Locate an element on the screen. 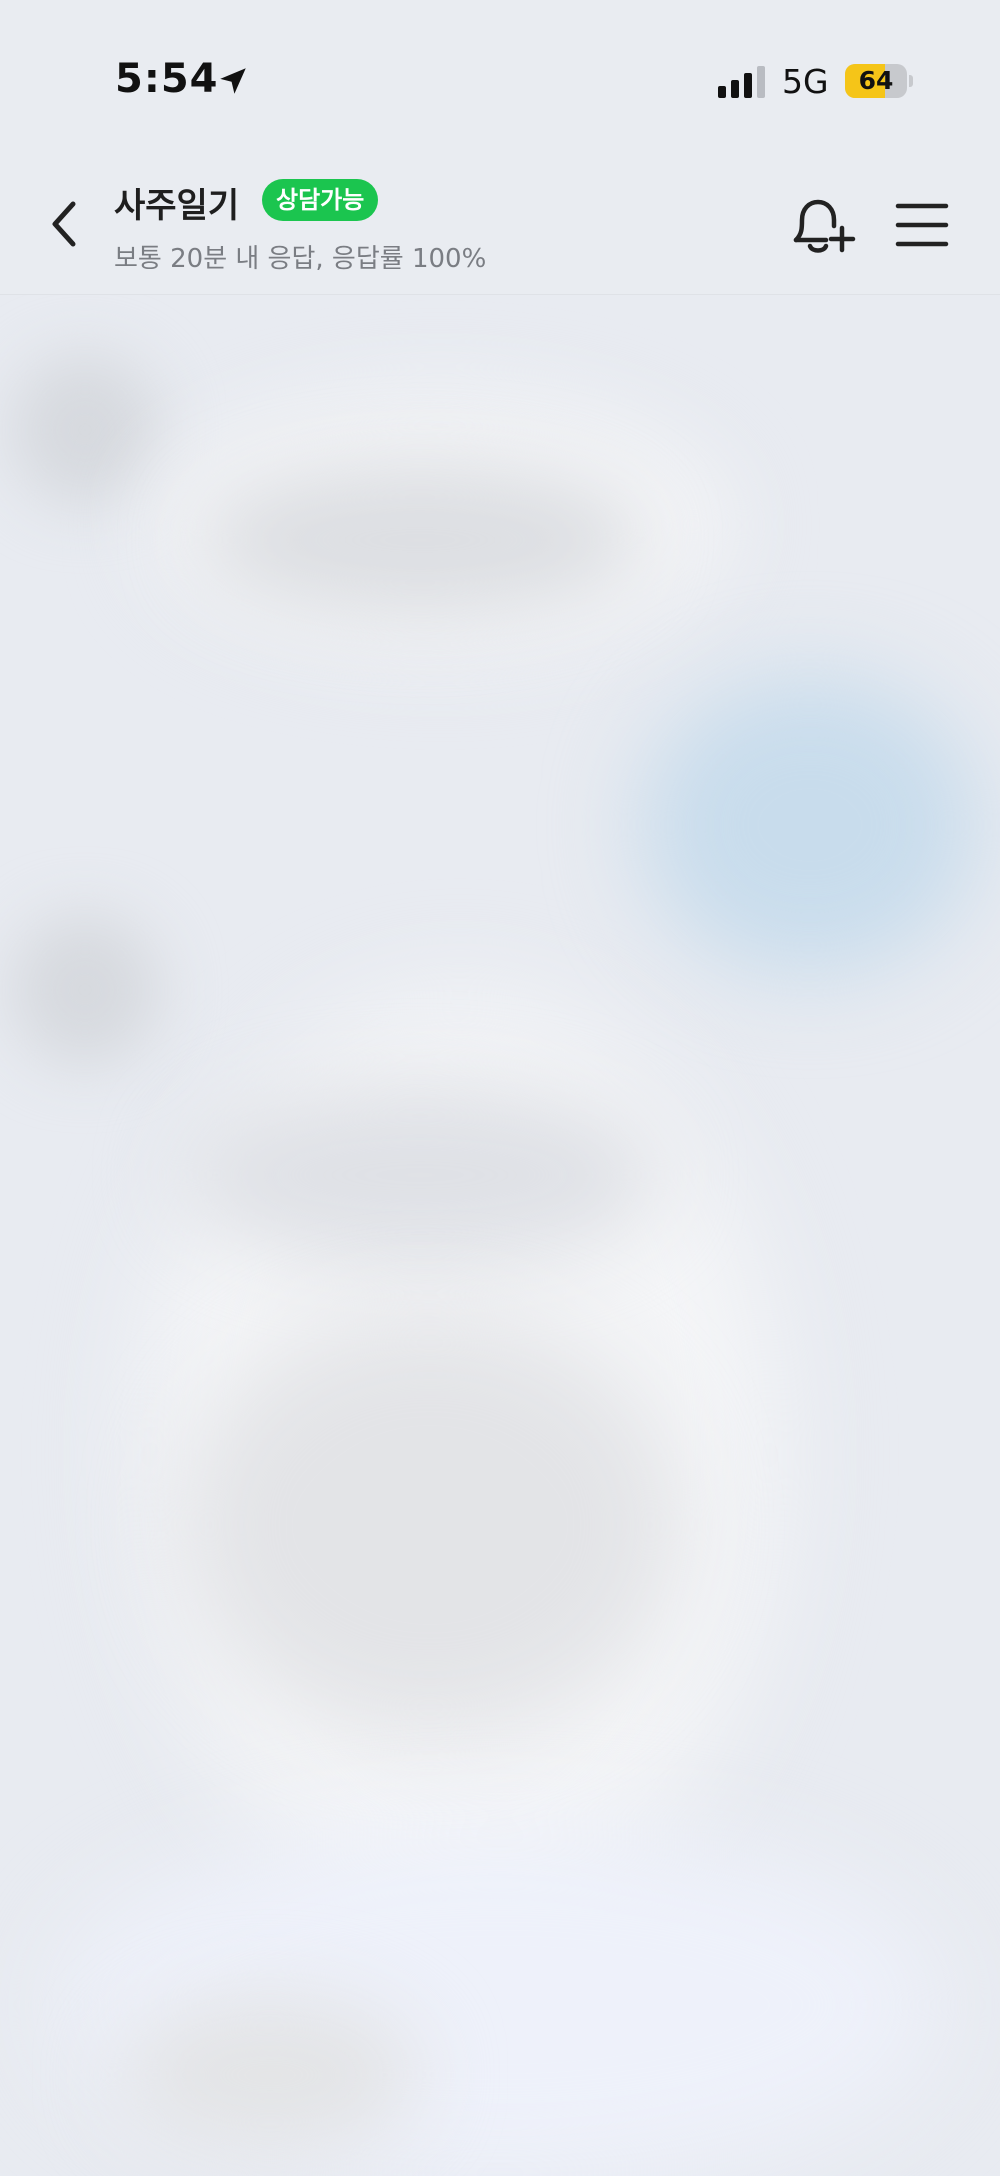  status-bar: 5:54 5G 64 is located at coordinates (500, 75).